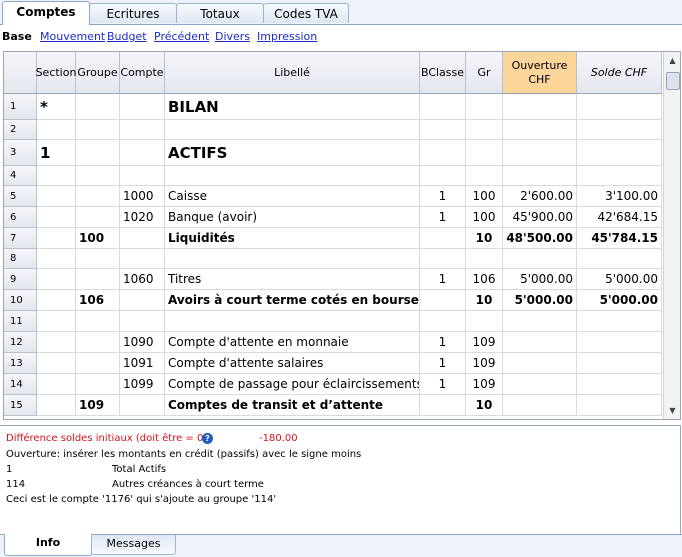  Describe the element at coordinates (484, 363) in the screenshot. I see `cell-gr: 109` at that location.